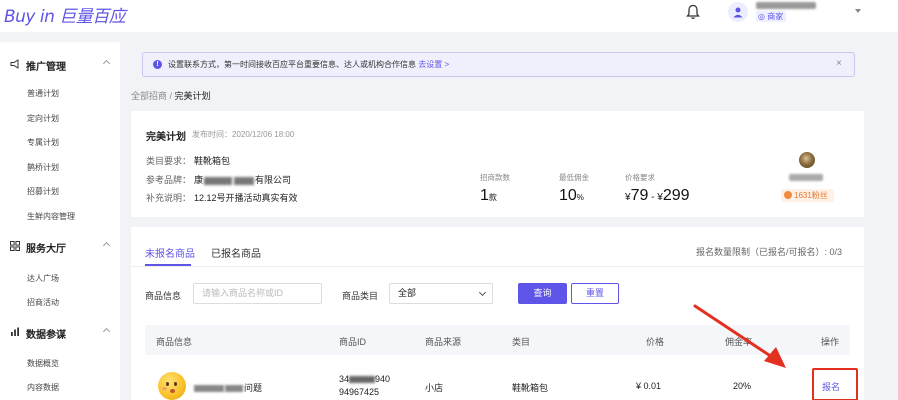 This screenshot has width=898, height=400. Describe the element at coordinates (739, 336) in the screenshot. I see `annotation-arrow` at that location.